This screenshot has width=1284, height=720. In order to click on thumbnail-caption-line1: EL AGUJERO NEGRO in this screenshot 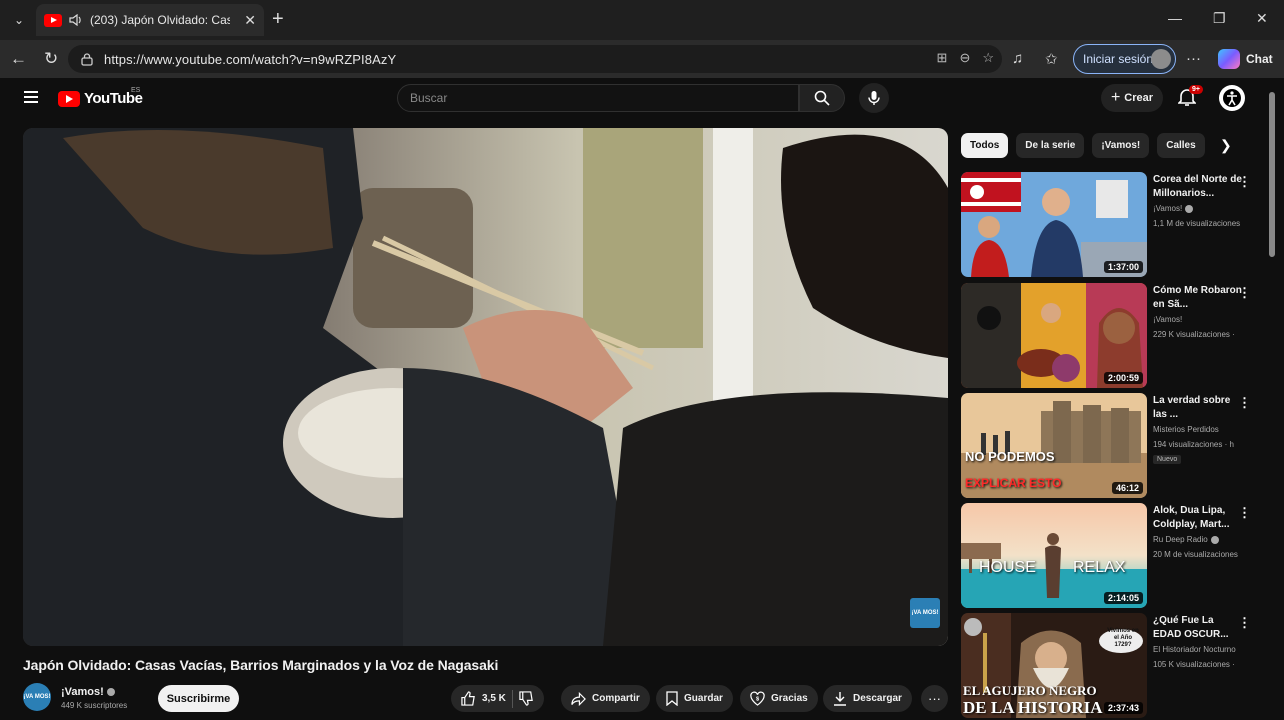, I will do `click(1030, 690)`.